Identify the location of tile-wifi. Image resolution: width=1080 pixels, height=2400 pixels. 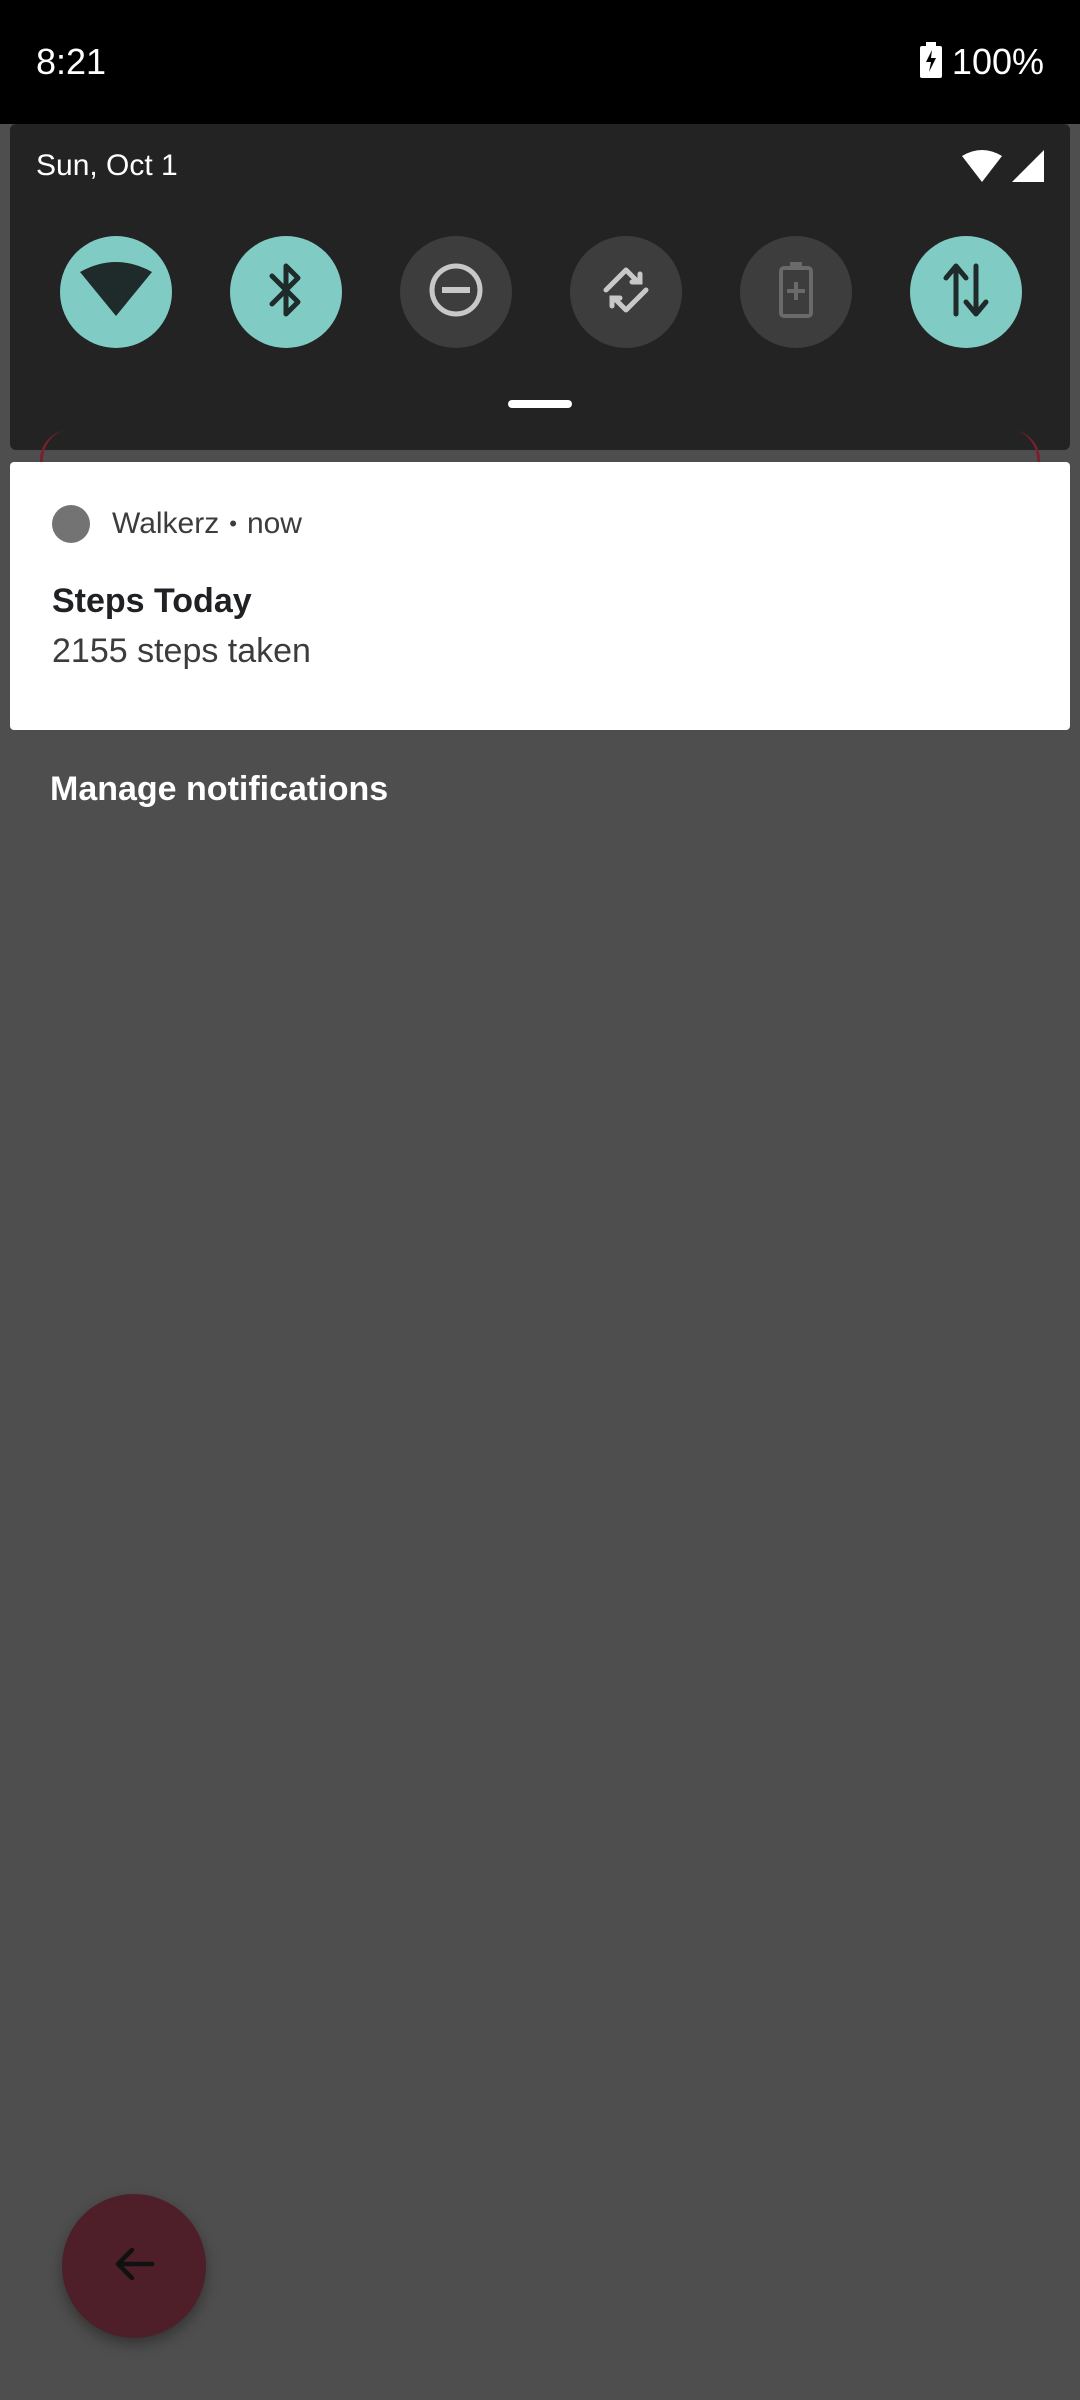
(116, 292).